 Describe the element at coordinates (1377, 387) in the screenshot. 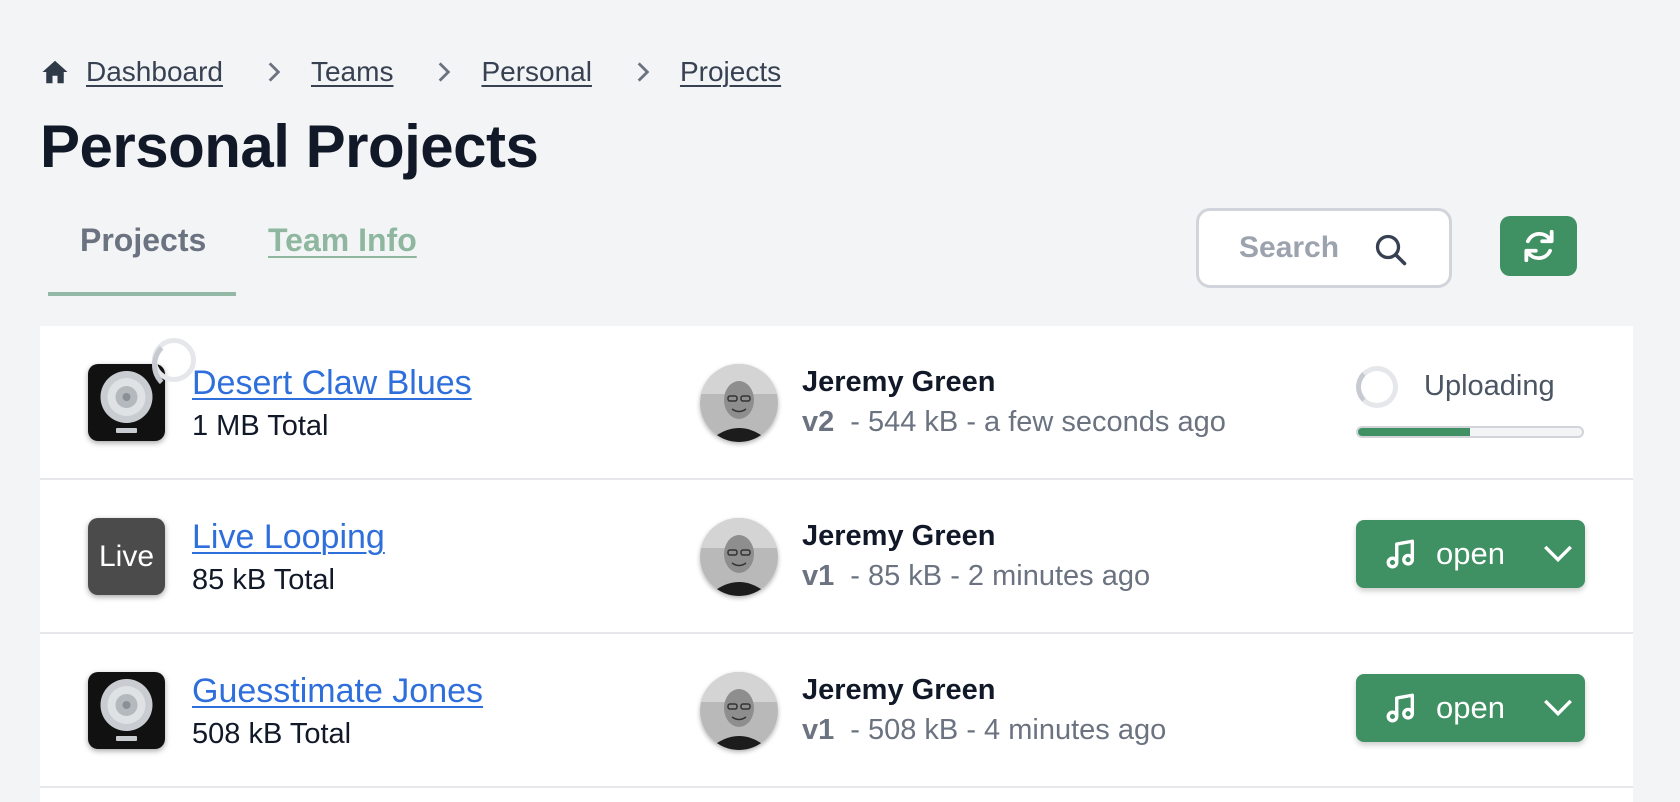

I see `loading-spinner-icon` at that location.